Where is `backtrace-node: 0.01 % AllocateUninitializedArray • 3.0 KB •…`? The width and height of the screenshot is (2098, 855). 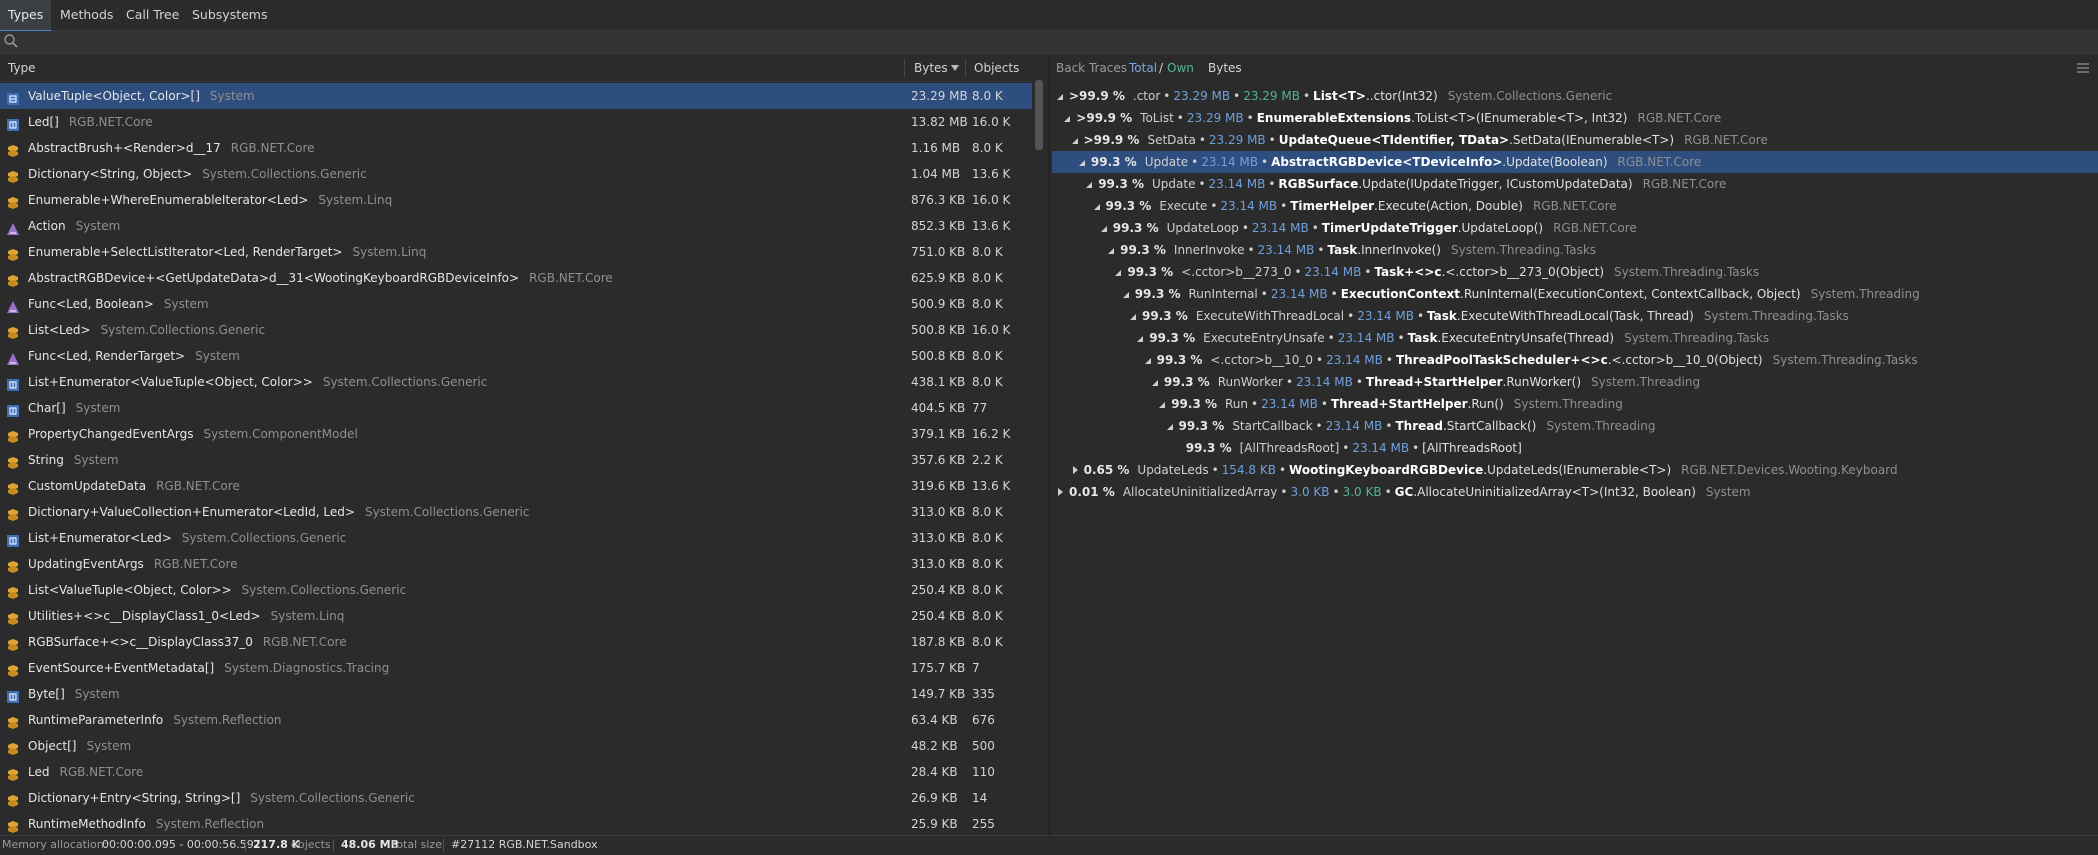
backtrace-node: 0.01 % AllocateUninitializedArray • 3.0 KB •… is located at coordinates (1575, 492).